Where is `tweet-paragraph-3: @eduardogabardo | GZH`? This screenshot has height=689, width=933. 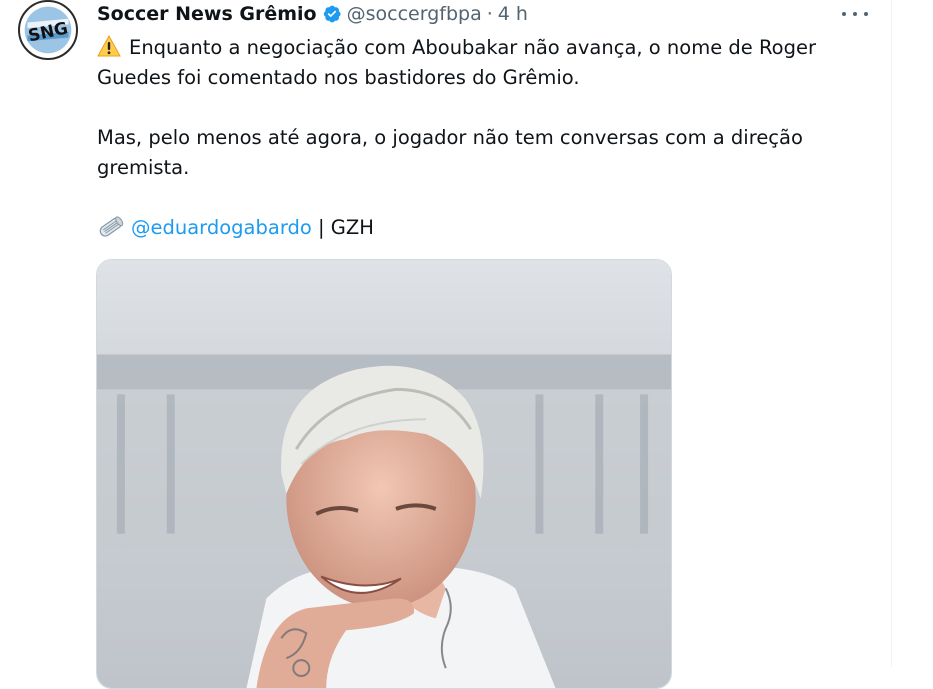 tweet-paragraph-3: @eduardogabardo | GZH is located at coordinates (487, 228).